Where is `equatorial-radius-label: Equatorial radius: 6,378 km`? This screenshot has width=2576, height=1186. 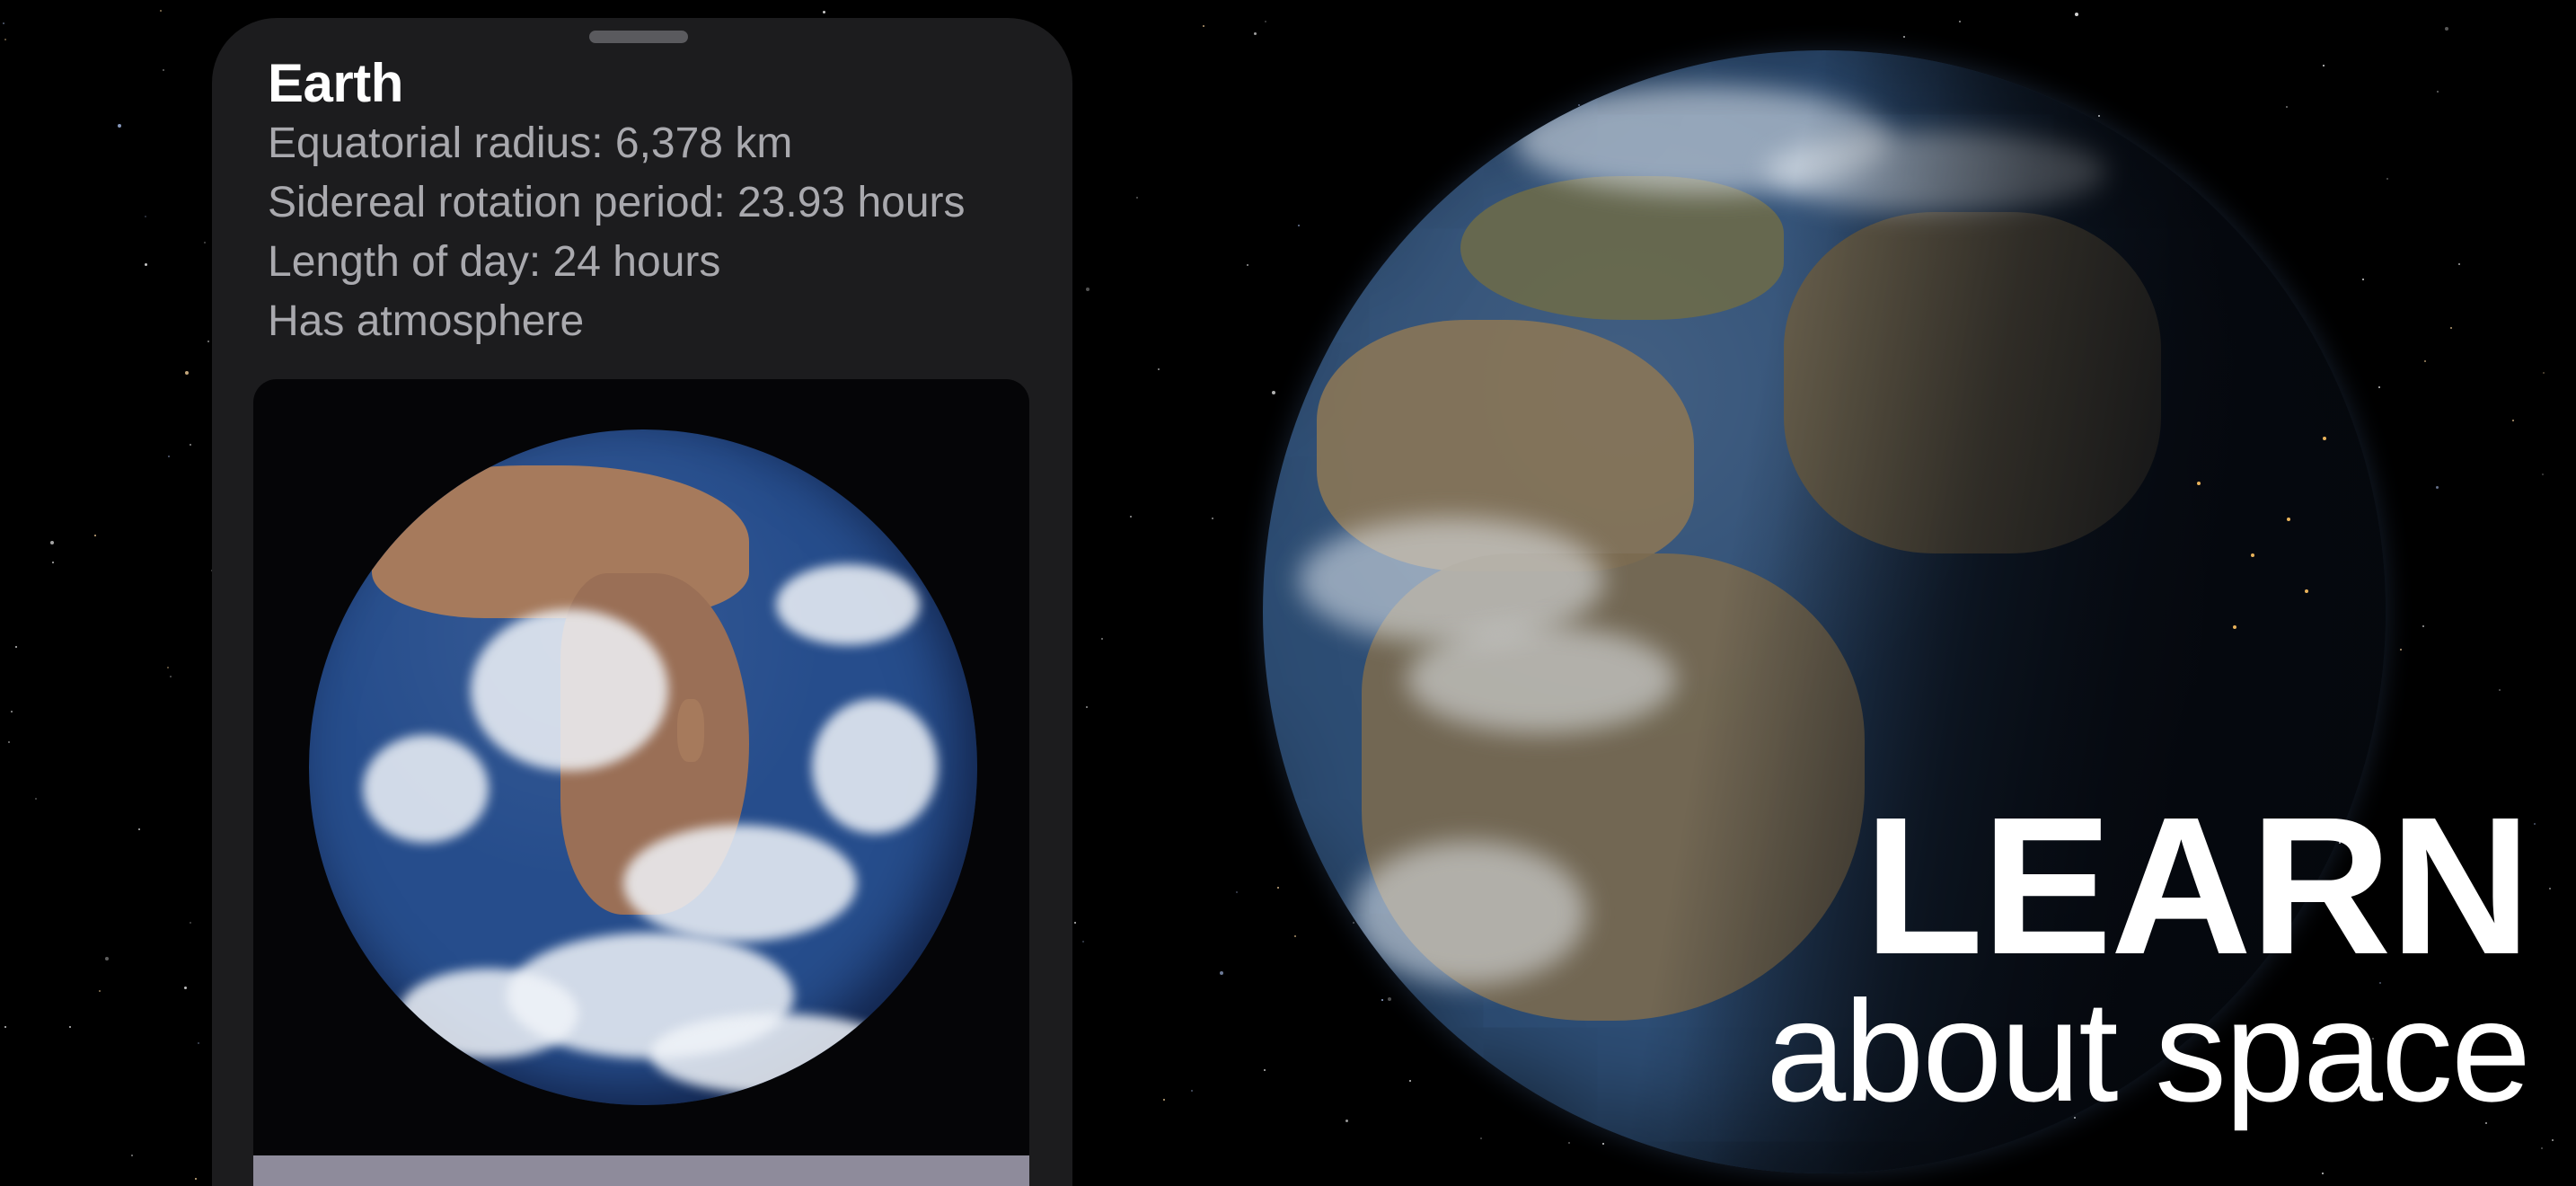 equatorial-radius-label: Equatorial radius: 6,378 km is located at coordinates (530, 143).